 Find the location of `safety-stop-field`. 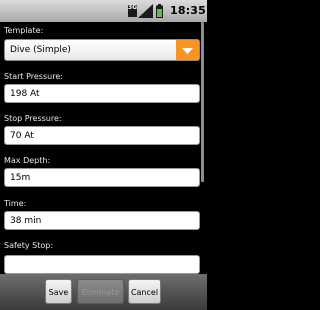

safety-stop-field is located at coordinates (102, 264).